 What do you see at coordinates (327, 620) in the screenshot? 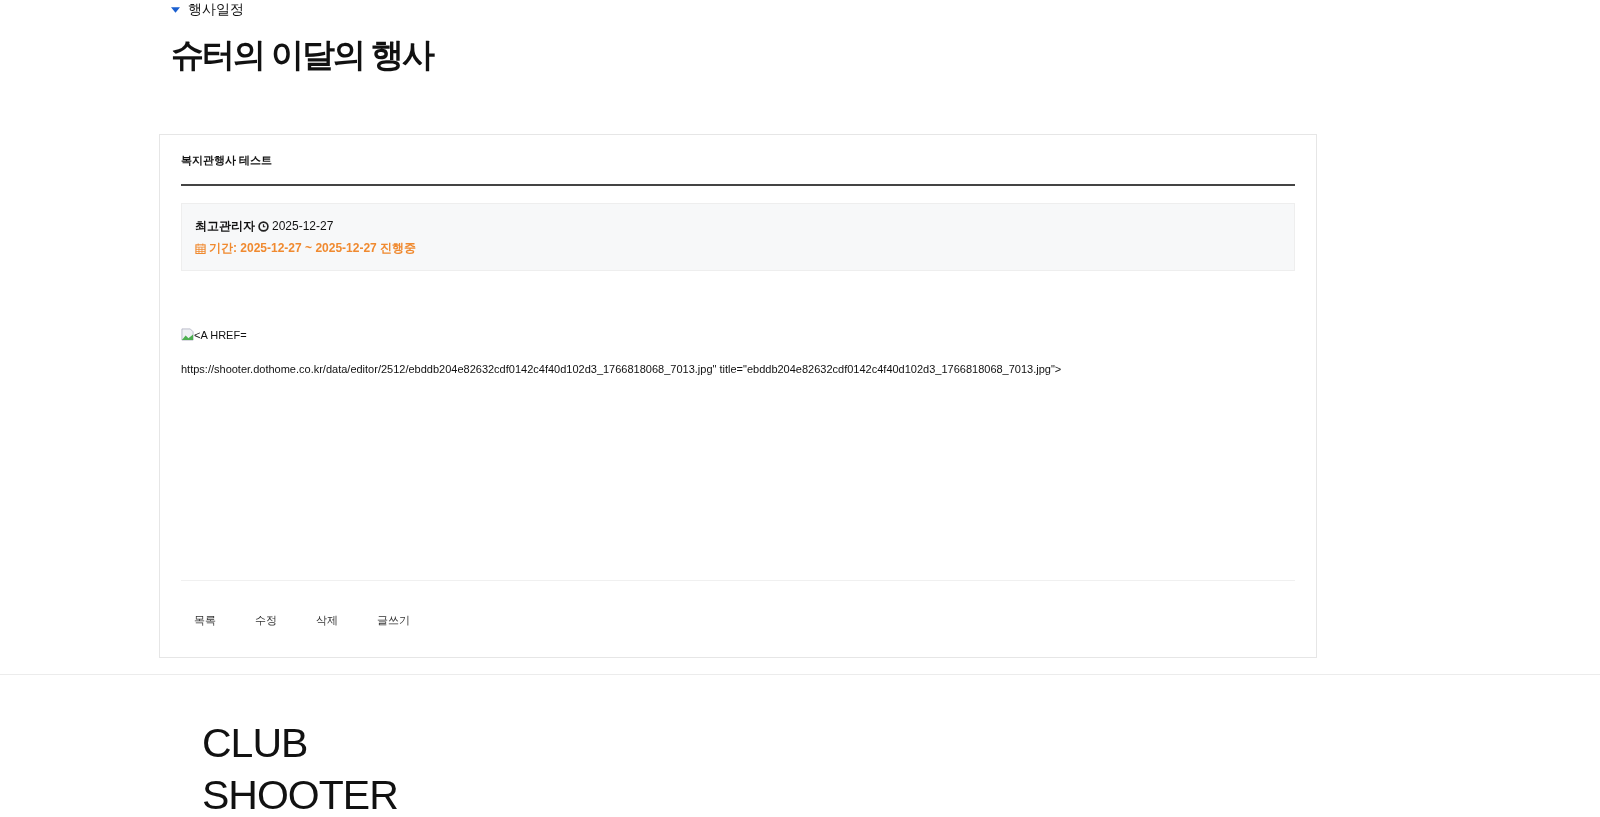
I see `action-button: 삭제` at bounding box center [327, 620].